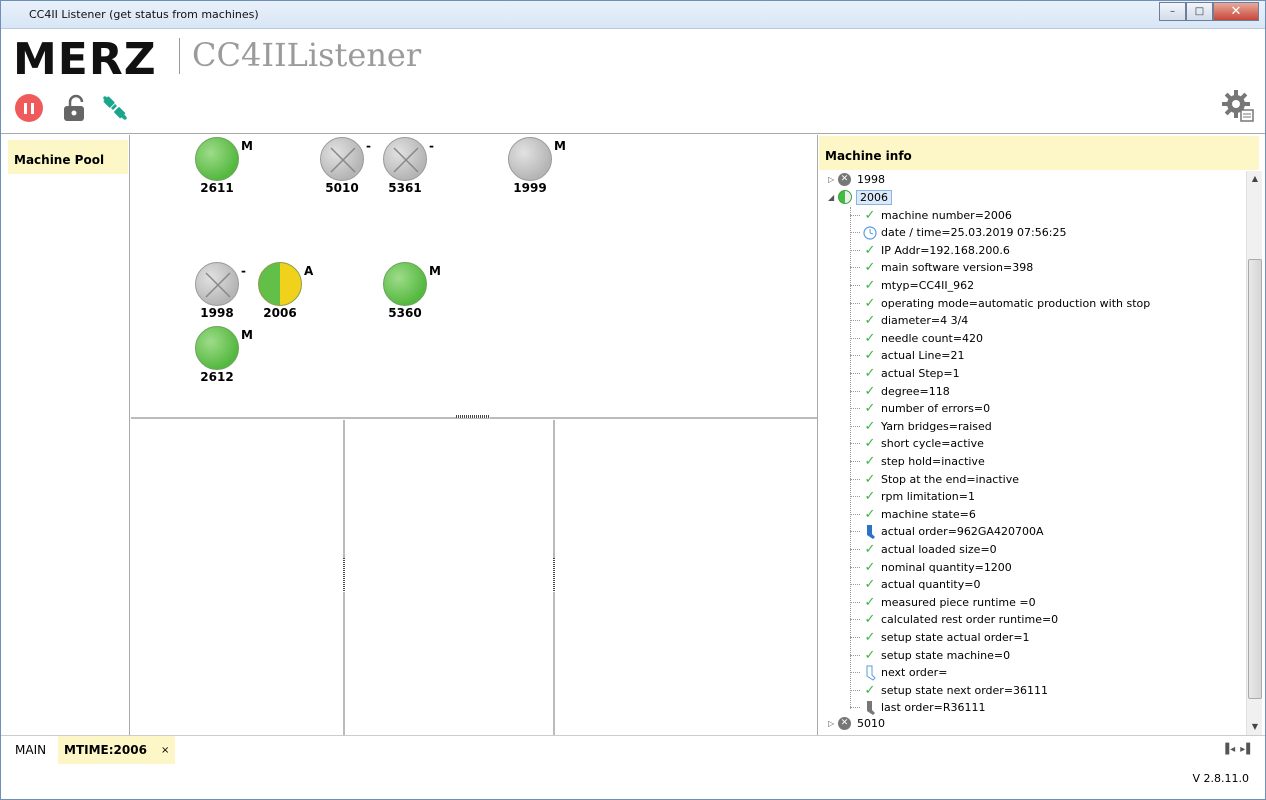 This screenshot has width=1266, height=800. I want to click on machine-number: 2006, so click(280, 313).